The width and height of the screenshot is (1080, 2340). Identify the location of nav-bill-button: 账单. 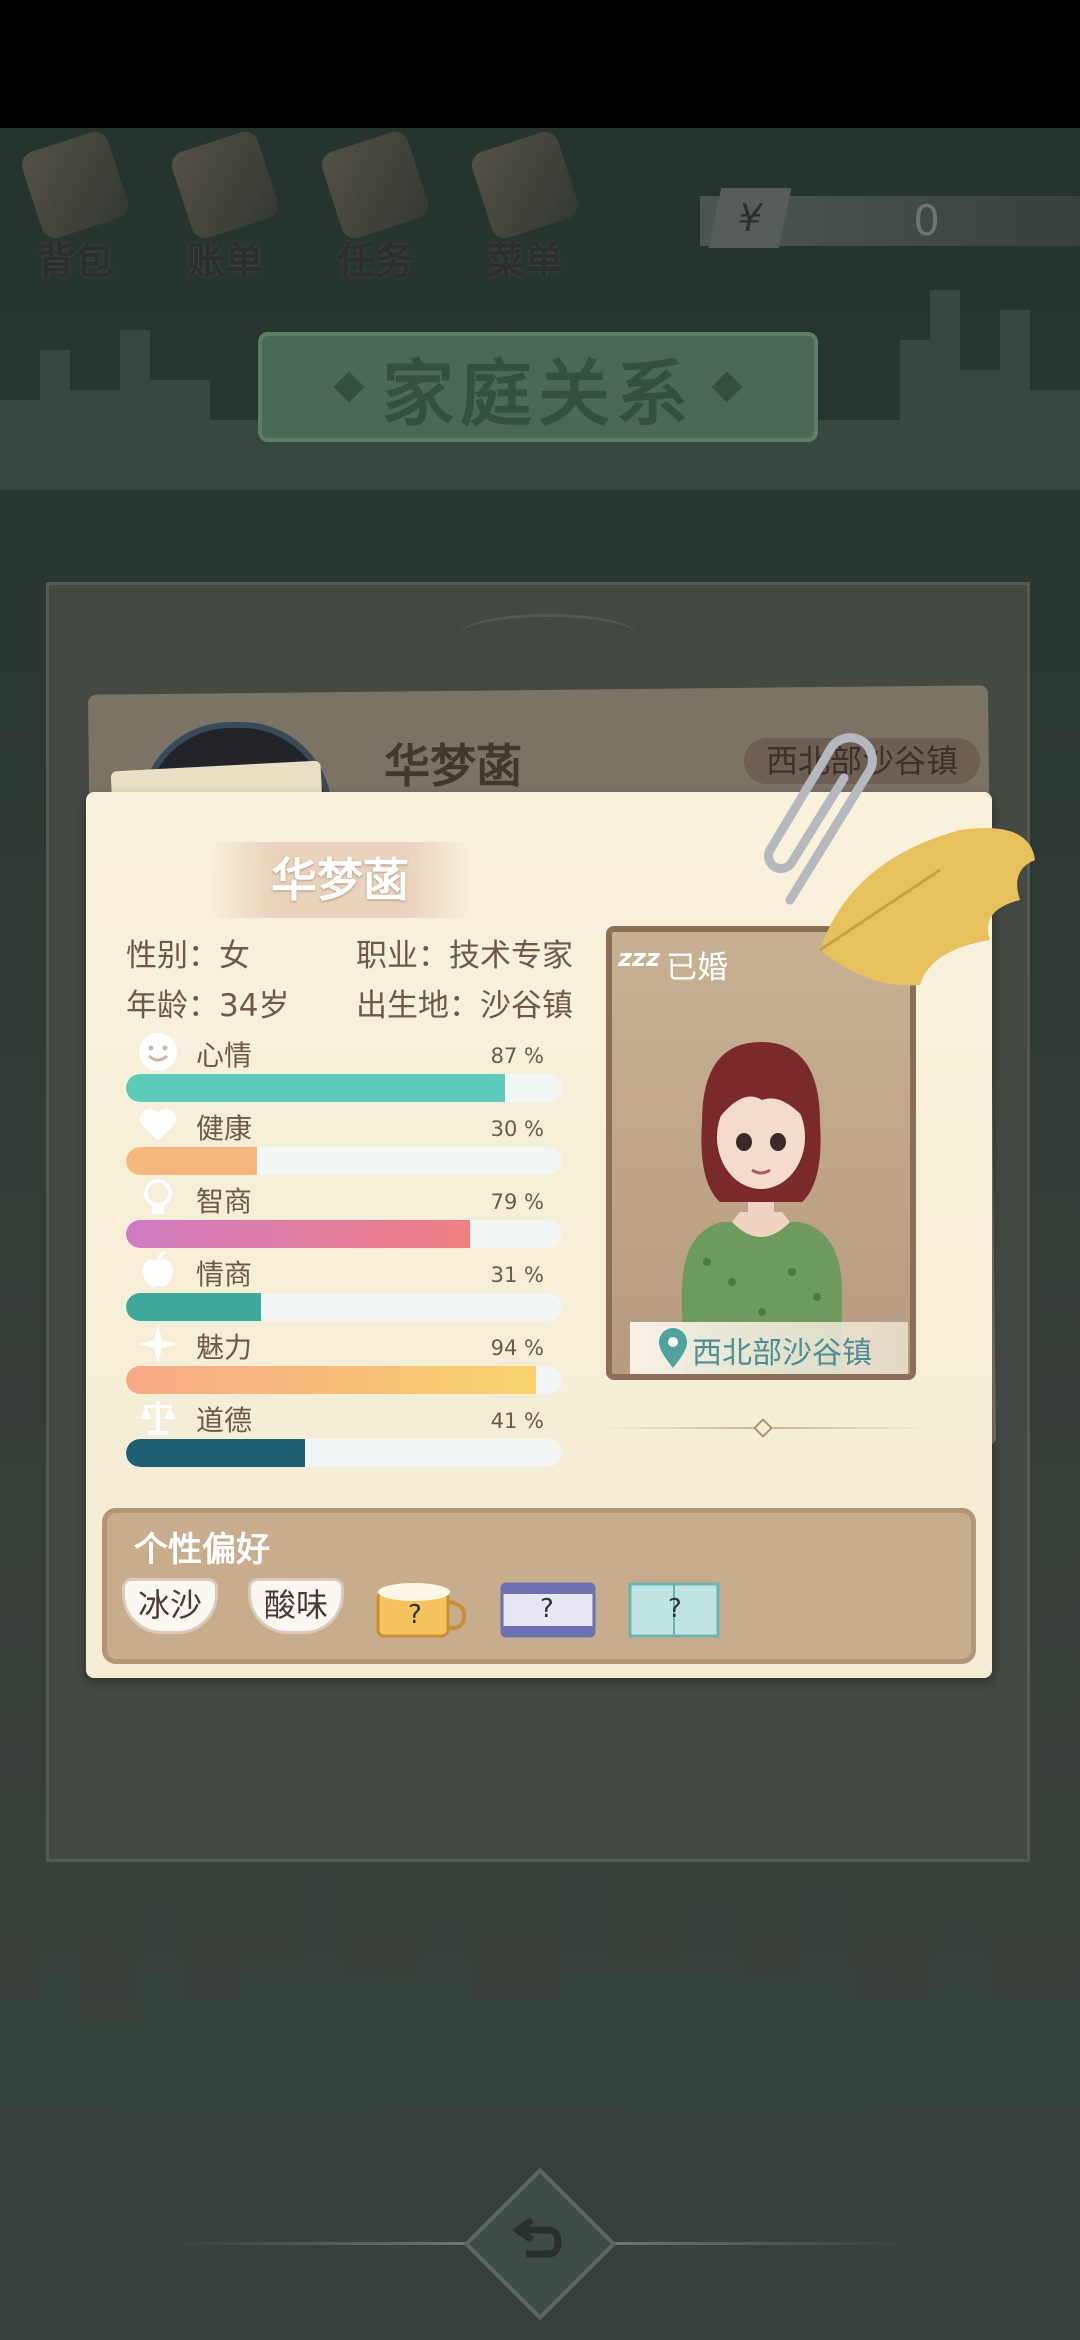
(225, 209).